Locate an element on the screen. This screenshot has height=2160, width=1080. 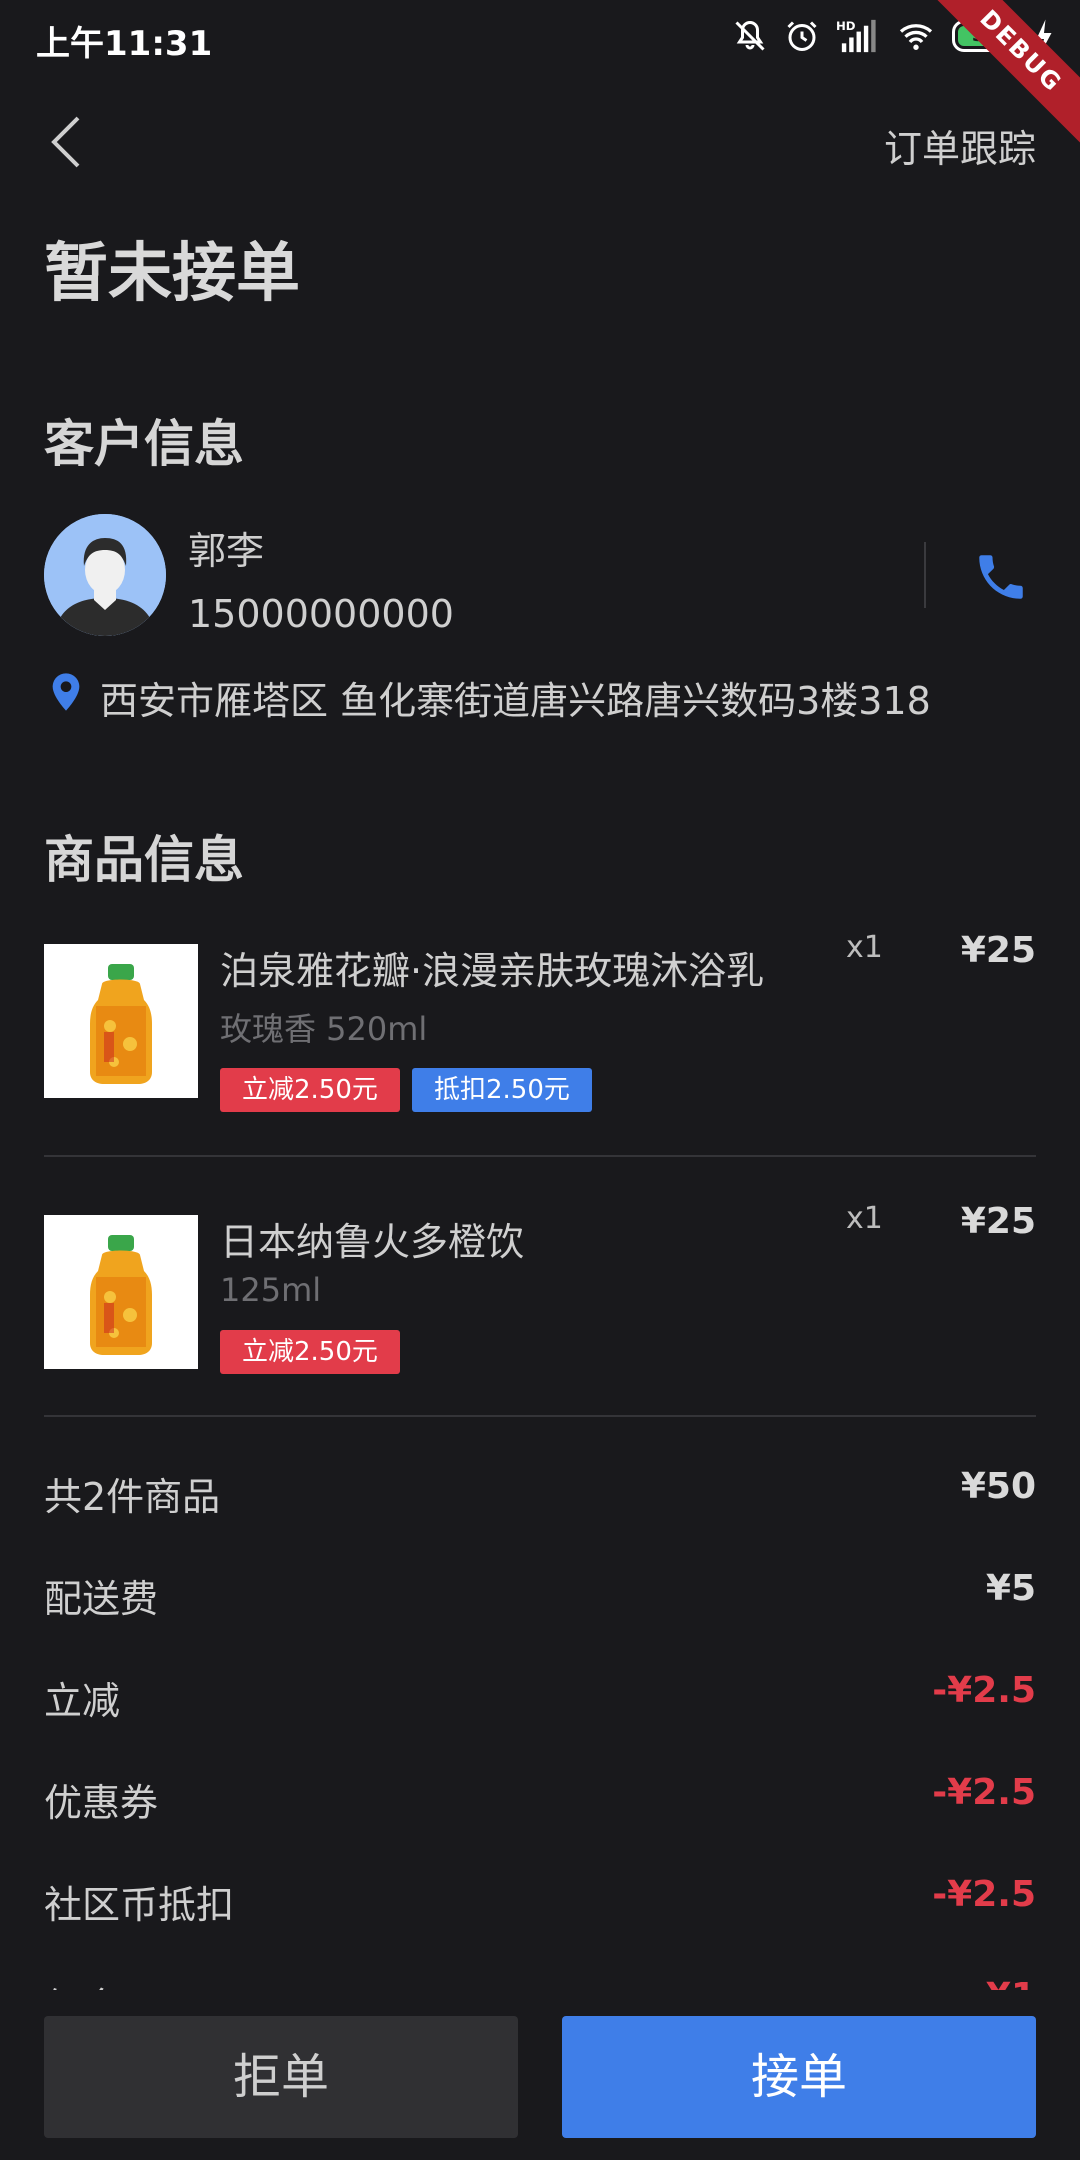
accept-button: 接单 is located at coordinates (799, 2077).